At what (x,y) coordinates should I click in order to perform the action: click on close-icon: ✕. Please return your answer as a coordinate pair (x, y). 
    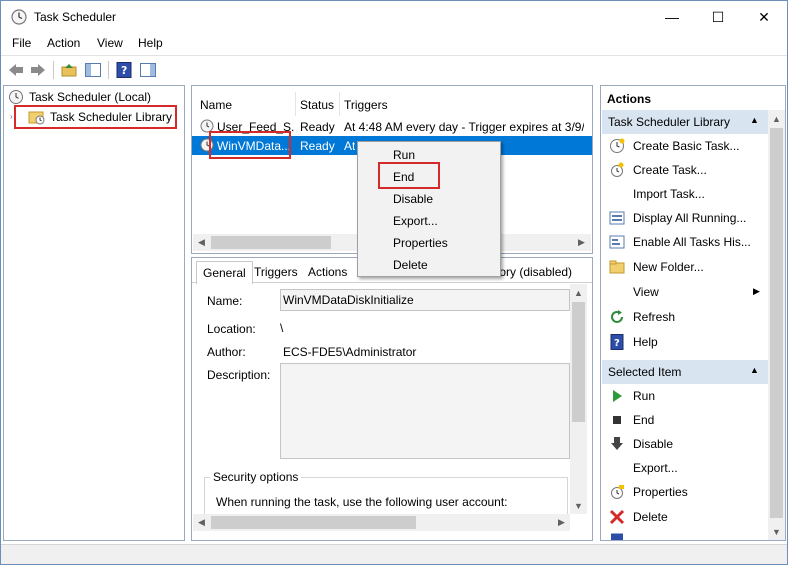
    Looking at the image, I should click on (764, 16).